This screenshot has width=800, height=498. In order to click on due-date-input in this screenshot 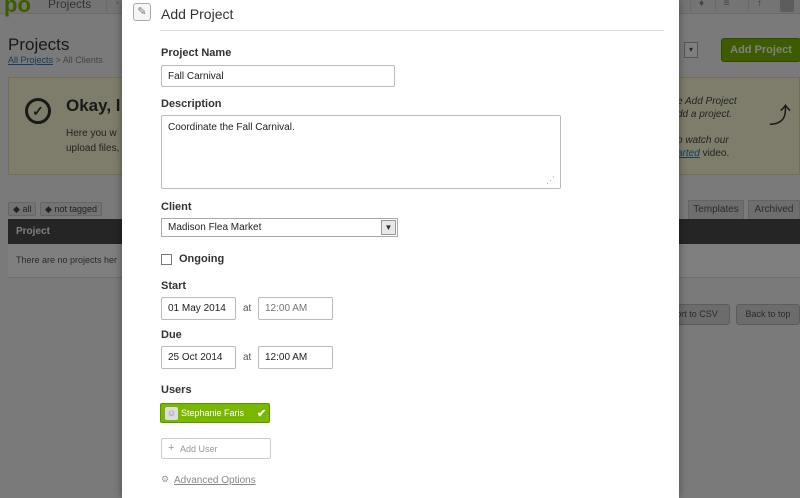, I will do `click(198, 357)`.